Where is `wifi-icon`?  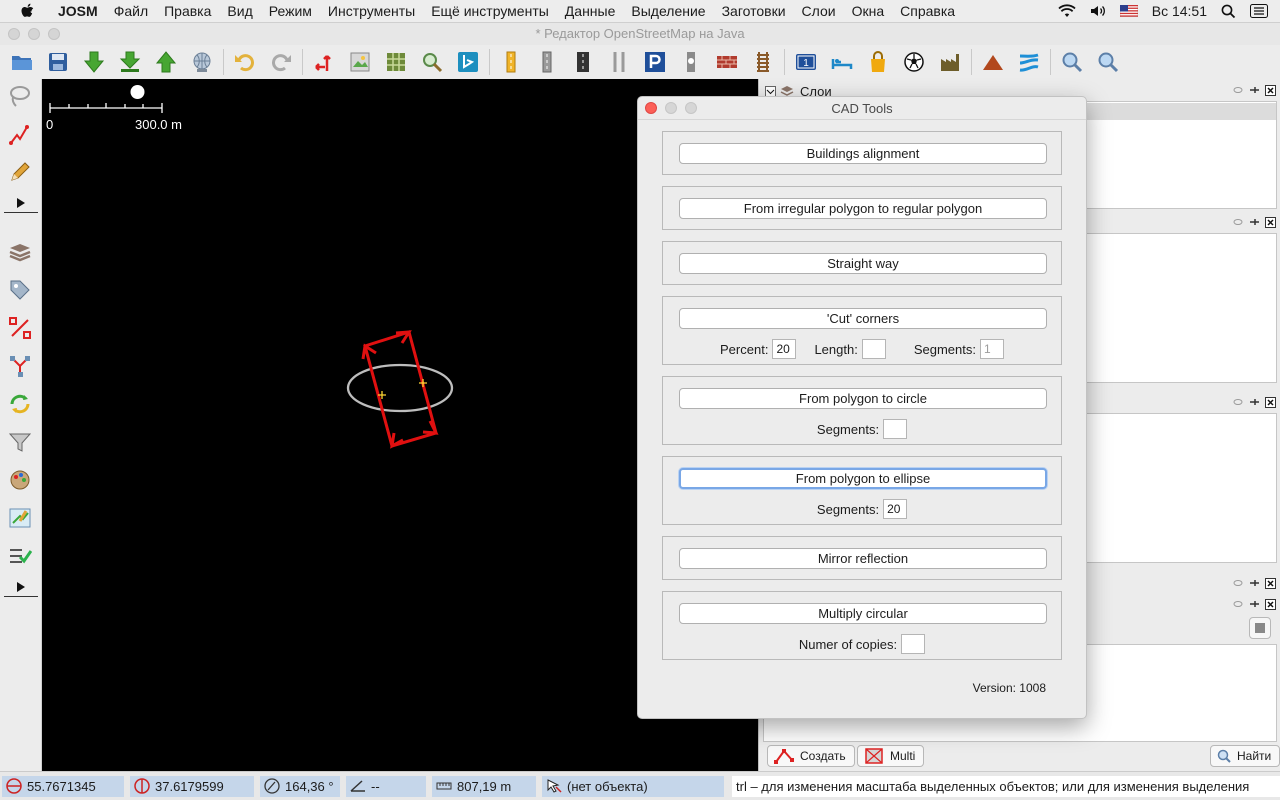 wifi-icon is located at coordinates (1067, 11).